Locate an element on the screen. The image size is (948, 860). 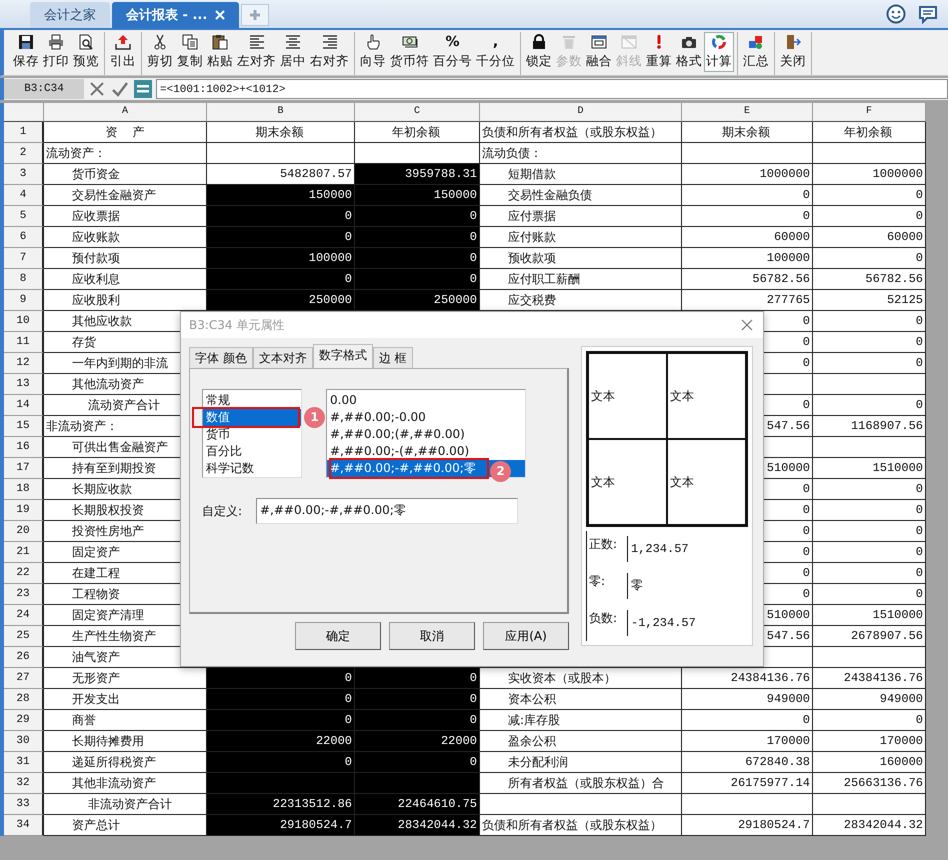
toolbar-button: 保存 is located at coordinates (26, 52).